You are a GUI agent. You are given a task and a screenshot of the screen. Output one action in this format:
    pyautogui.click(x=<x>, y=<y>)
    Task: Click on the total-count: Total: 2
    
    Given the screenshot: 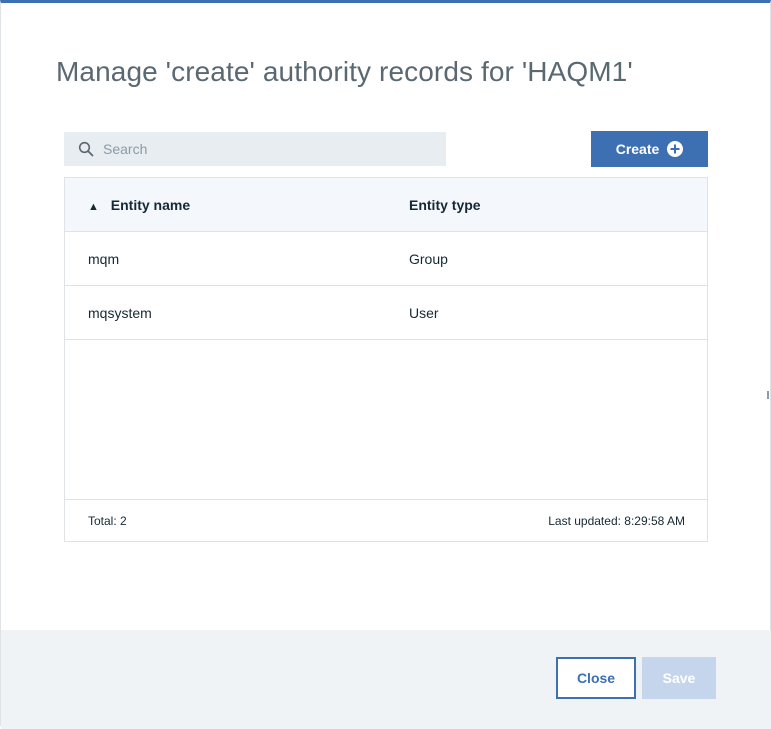 What is the action you would take?
    pyautogui.click(x=107, y=521)
    